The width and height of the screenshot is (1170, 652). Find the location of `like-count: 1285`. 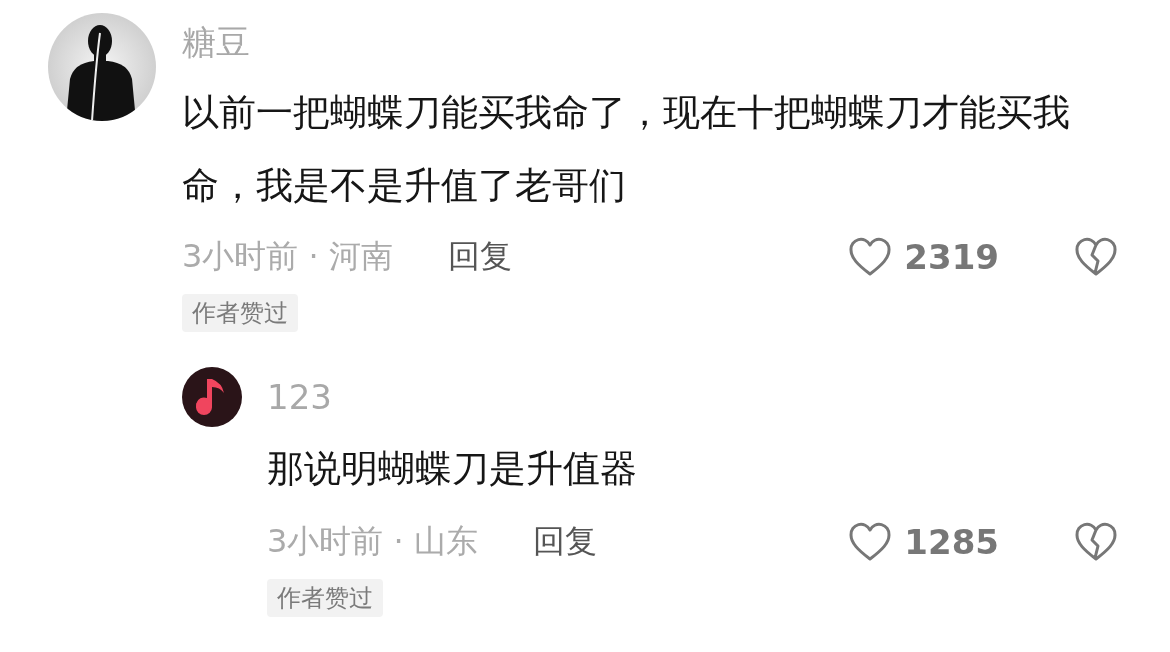

like-count: 1285 is located at coordinates (951, 542).